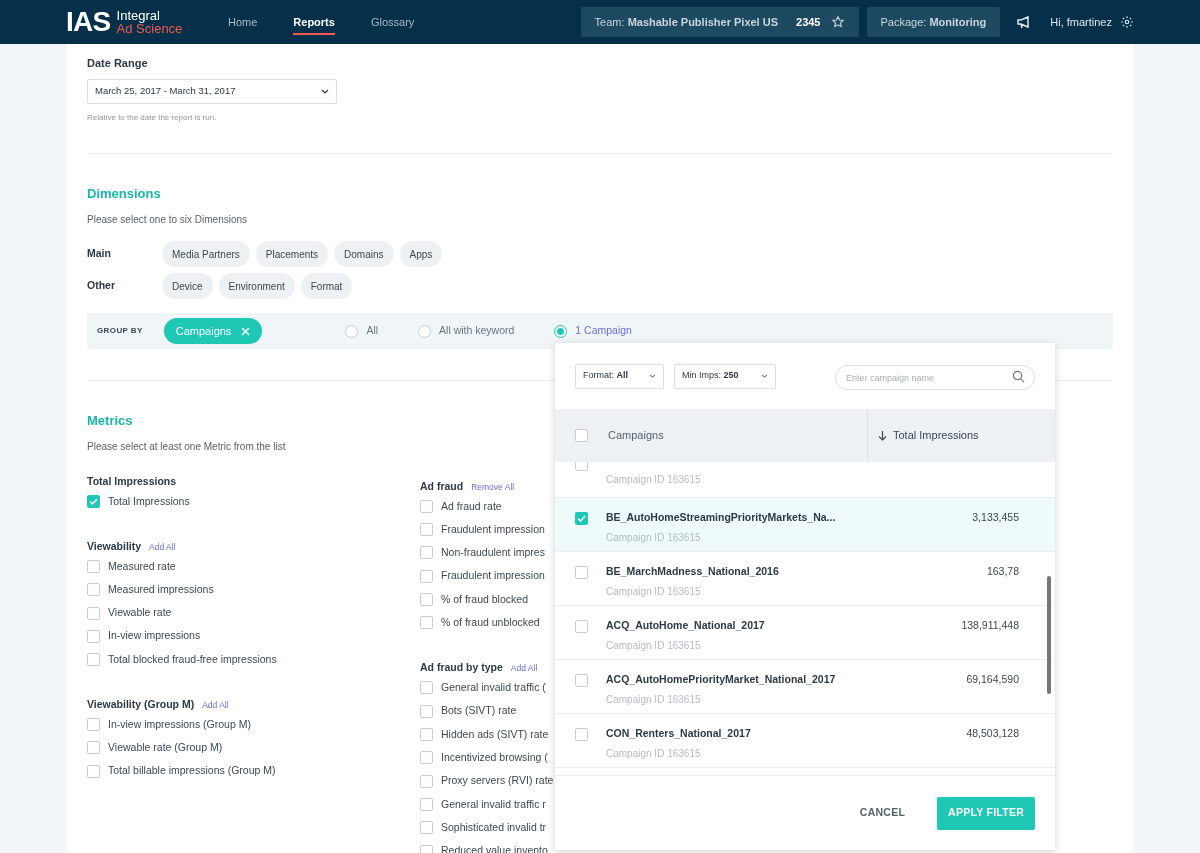 This screenshot has height=853, width=1200. Describe the element at coordinates (837, 22) in the screenshot. I see `star-icon` at that location.